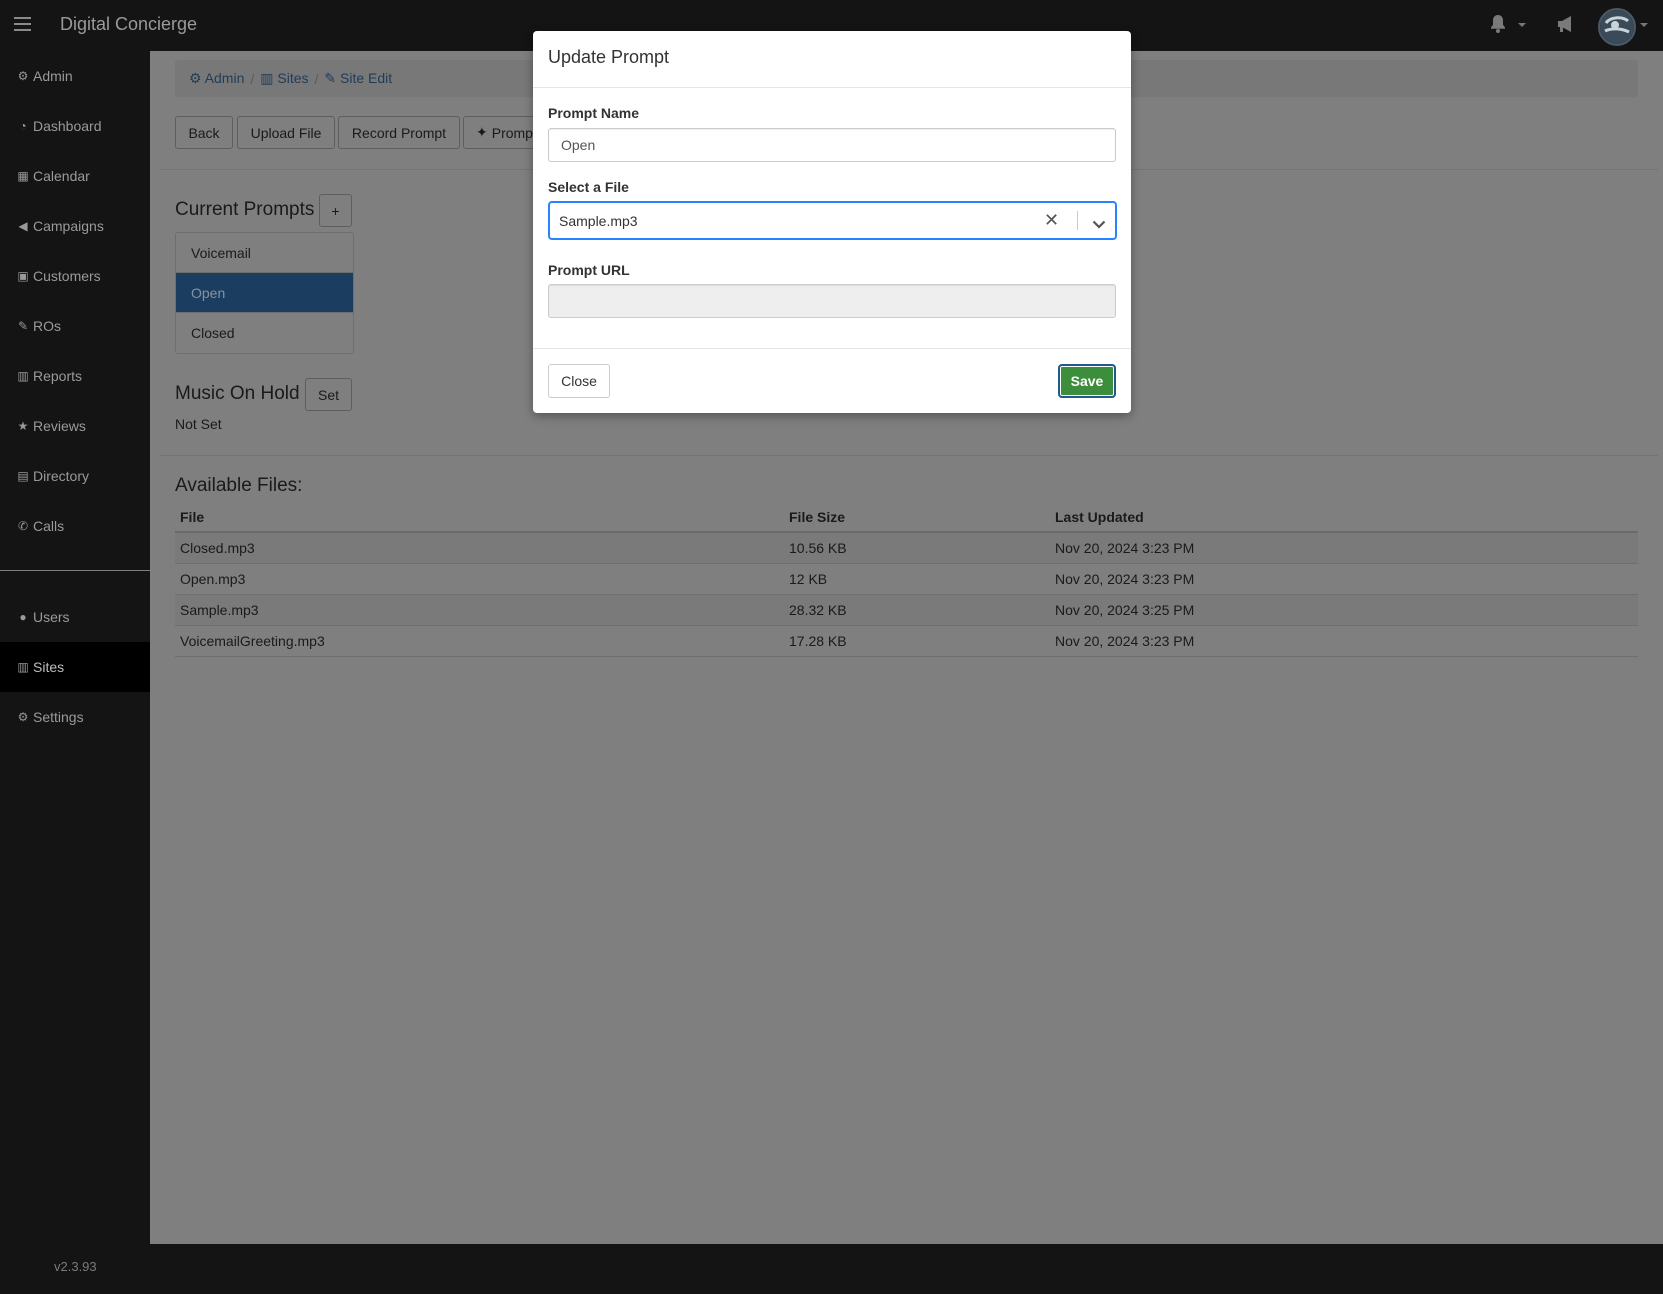 Image resolution: width=1663 pixels, height=1294 pixels. Describe the element at coordinates (264, 333) in the screenshot. I see `prompt-item-closed: Closed` at that location.